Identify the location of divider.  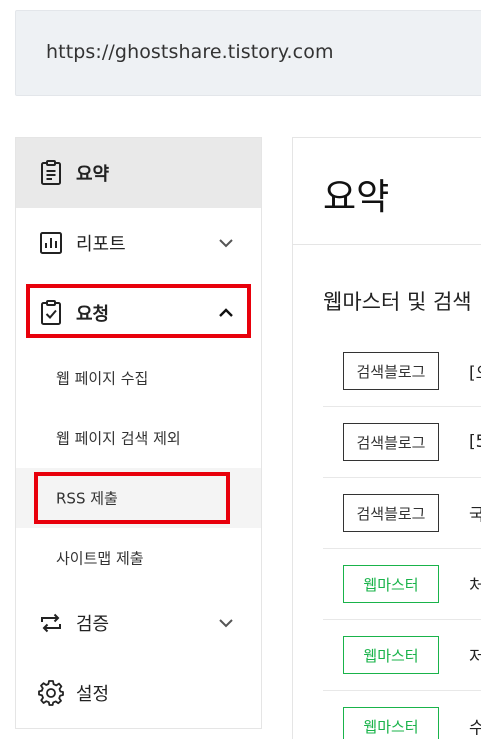
(387, 244).